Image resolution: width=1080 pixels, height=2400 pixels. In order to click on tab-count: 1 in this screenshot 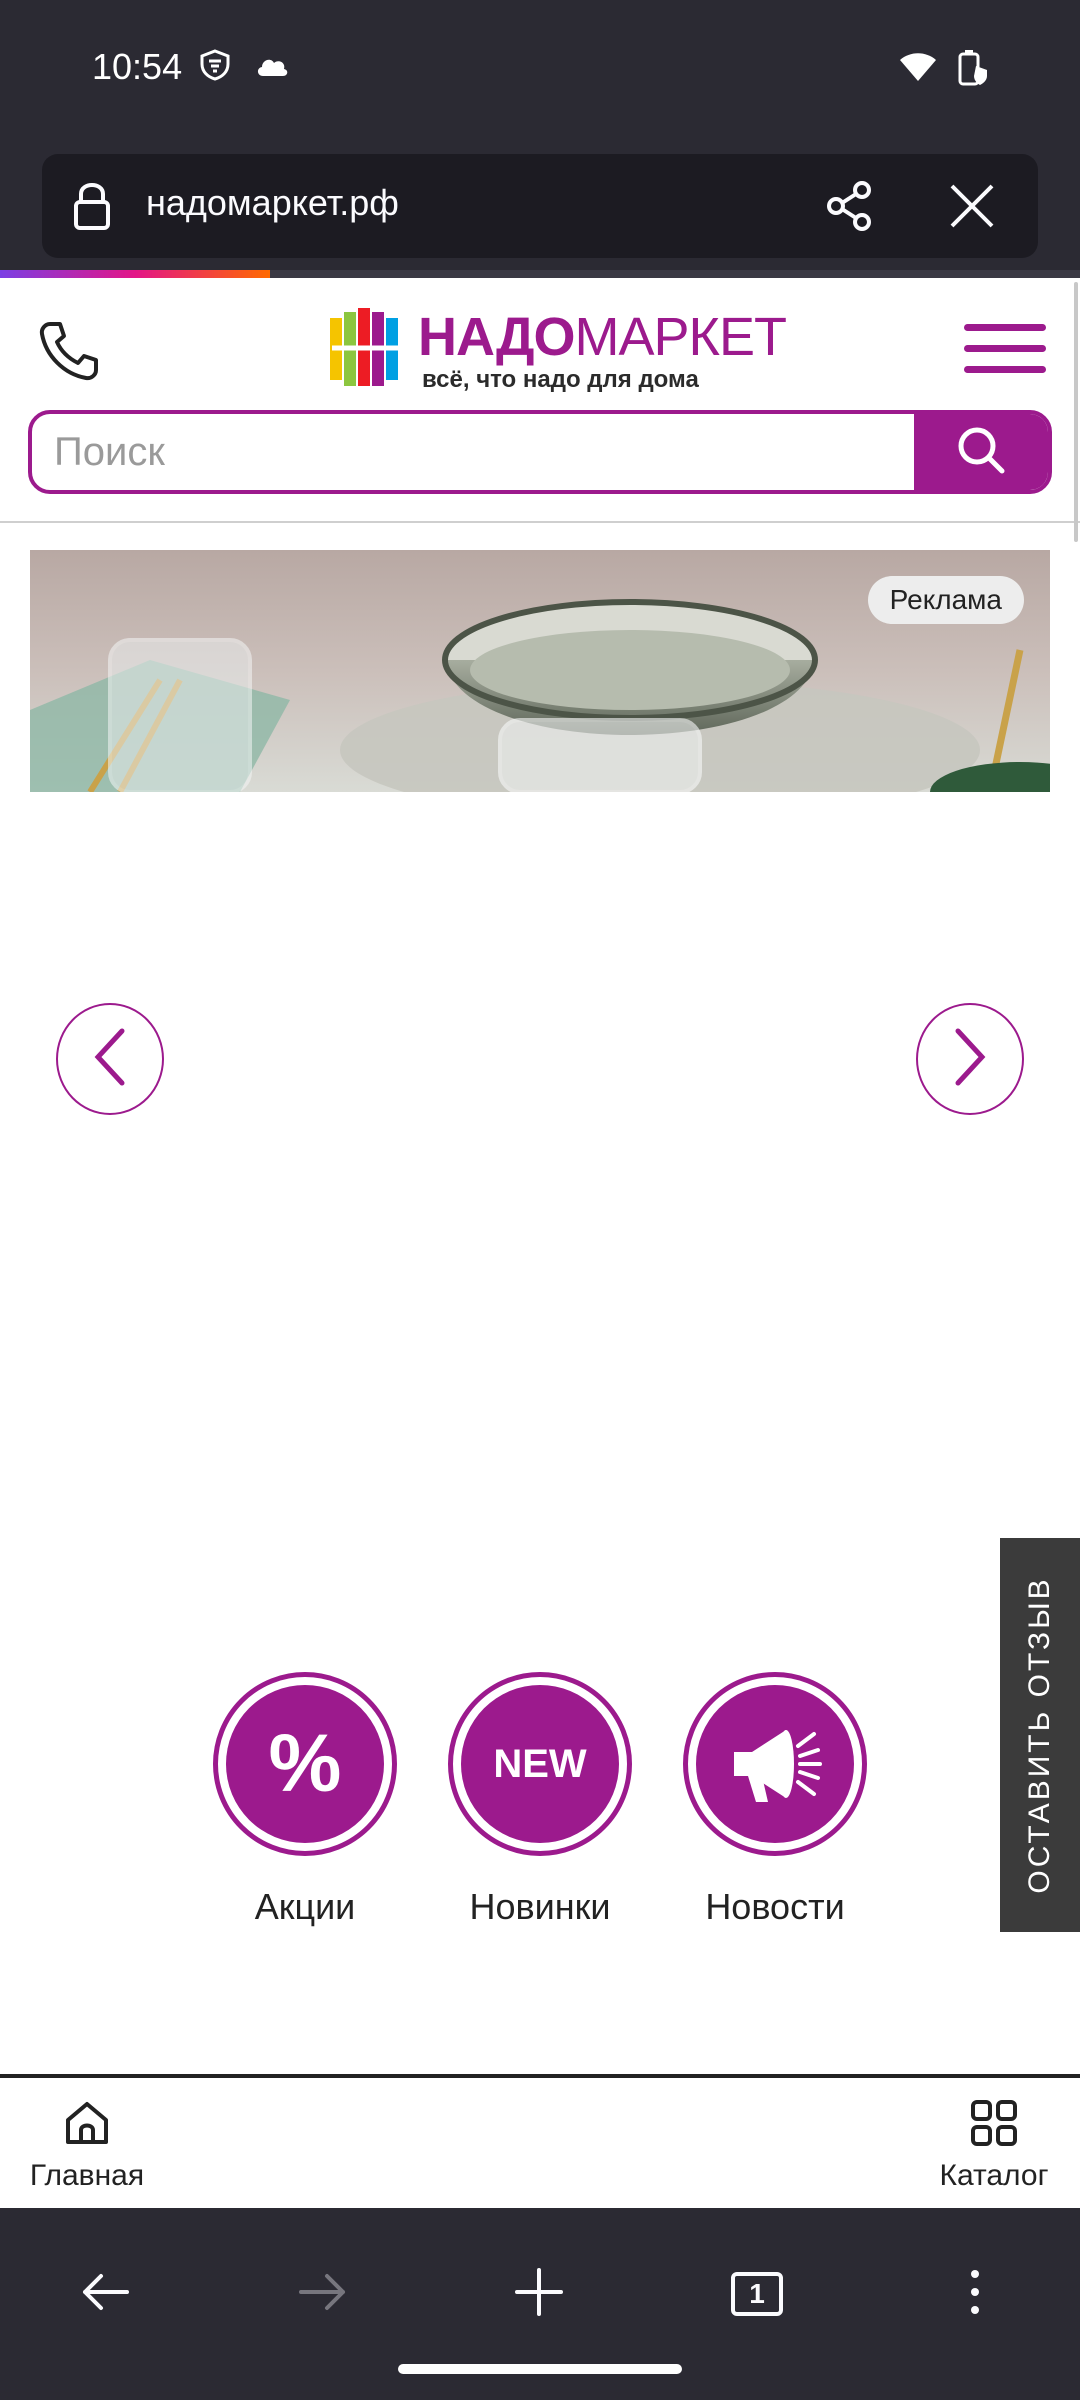, I will do `click(757, 2293)`.